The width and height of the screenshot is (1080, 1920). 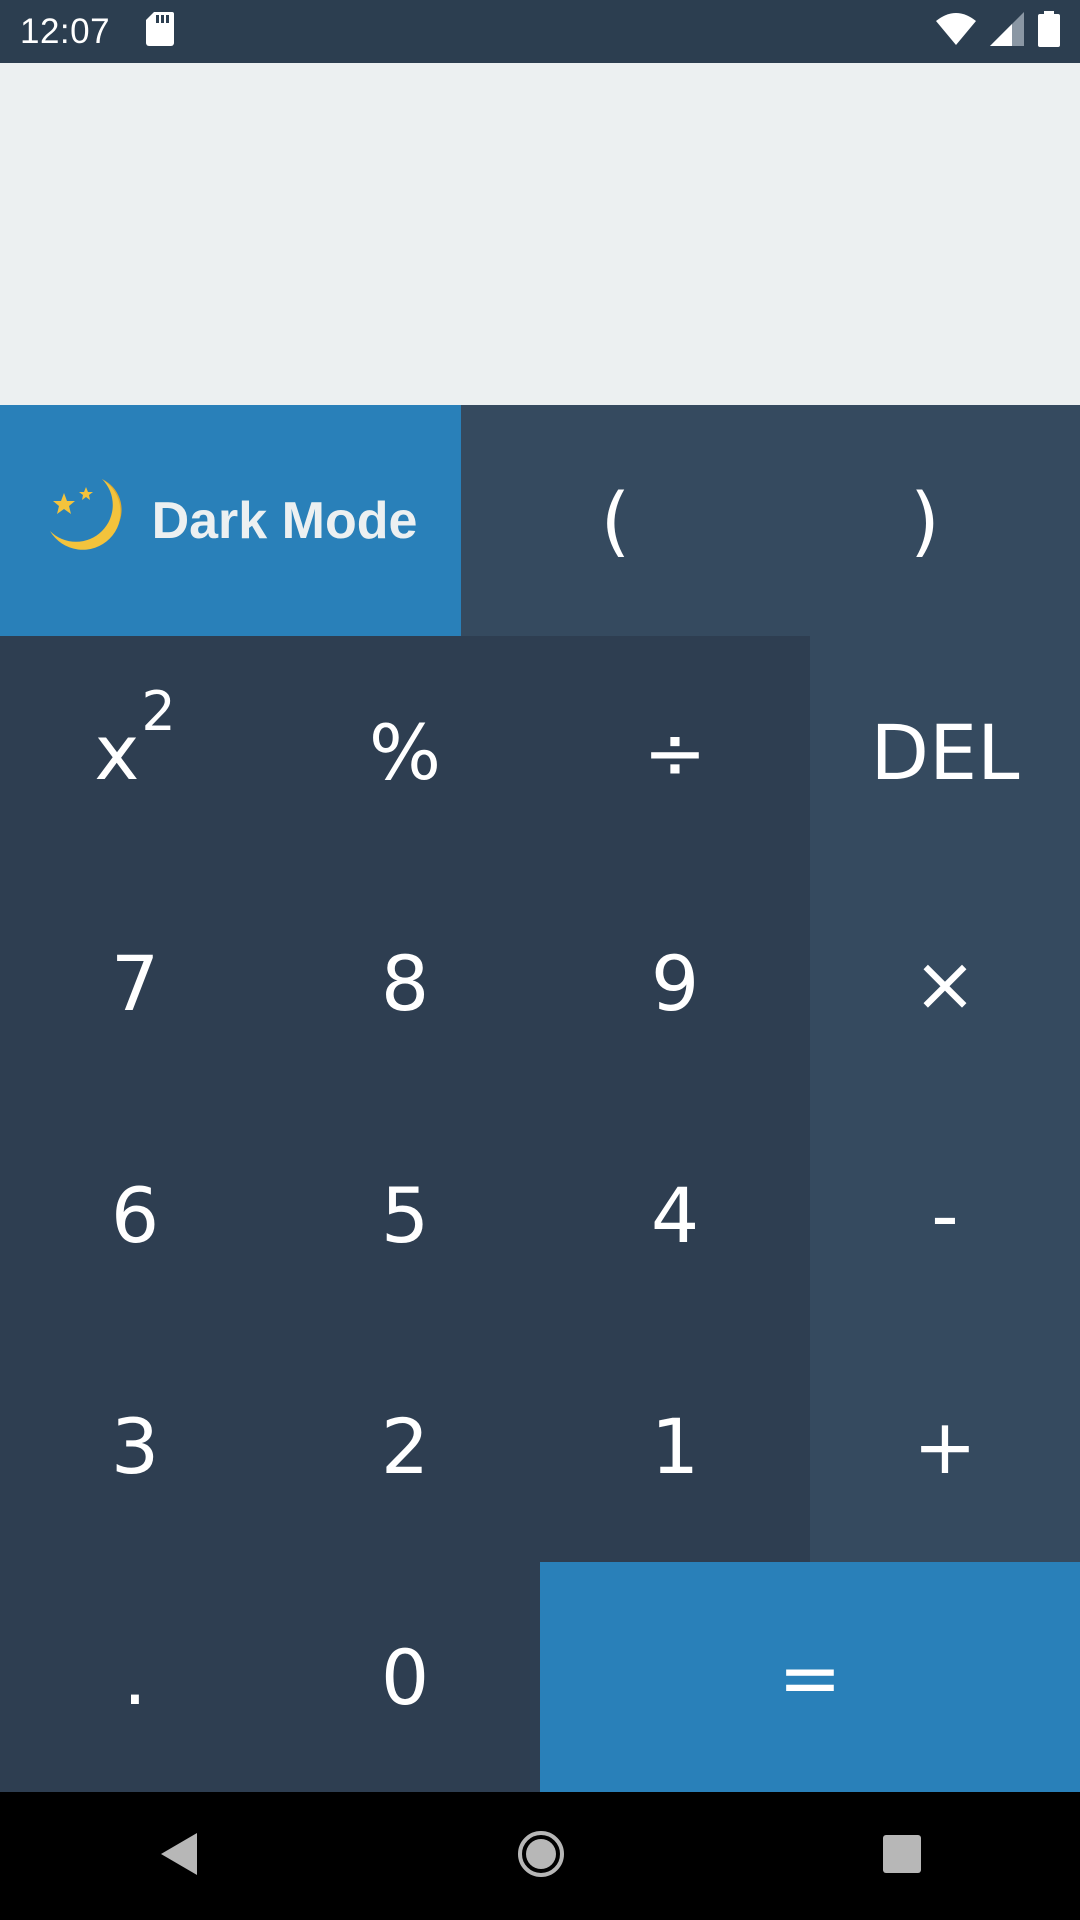 I want to click on battery-icon, so click(x=1049, y=31).